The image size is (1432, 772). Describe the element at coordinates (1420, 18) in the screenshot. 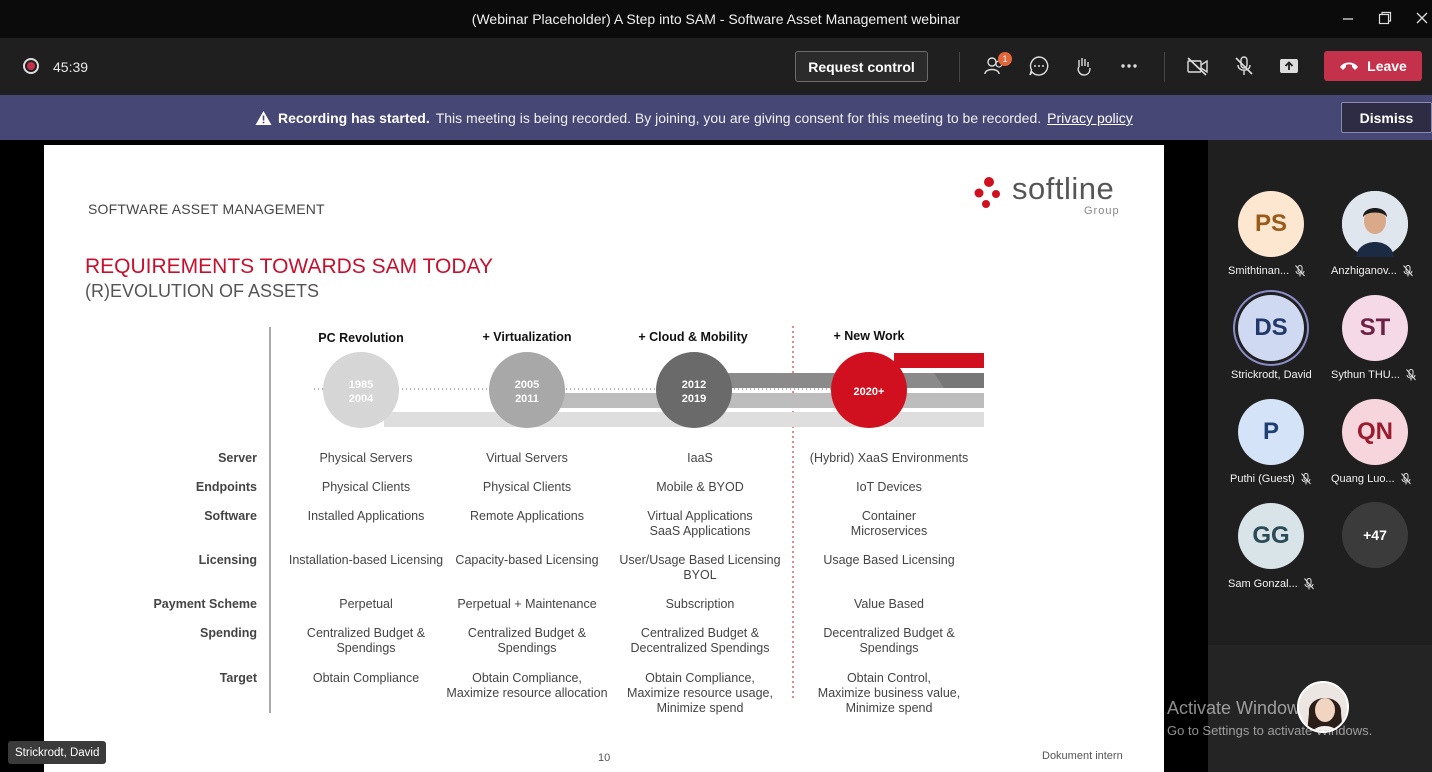

I see `close-icon` at that location.